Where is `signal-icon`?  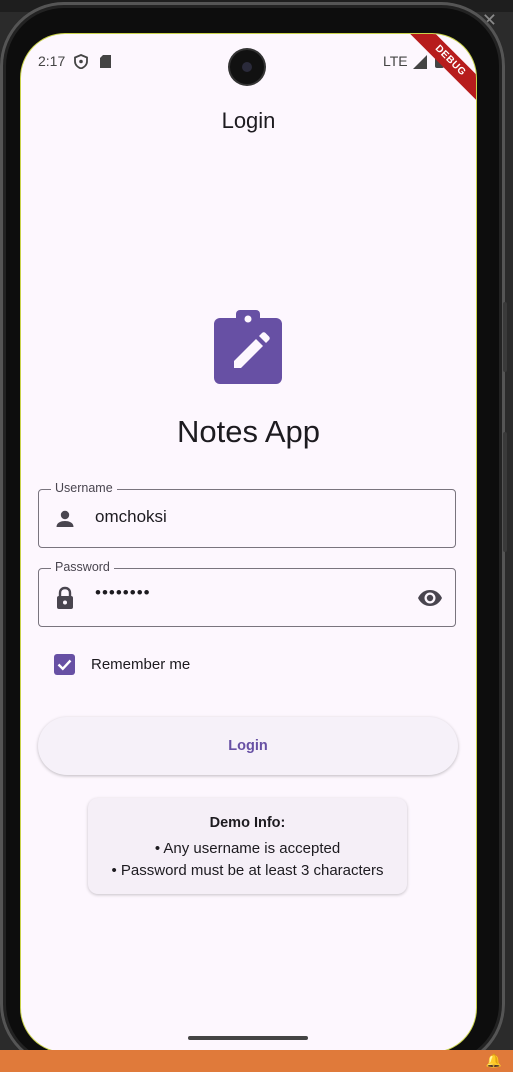
signal-icon is located at coordinates (420, 62).